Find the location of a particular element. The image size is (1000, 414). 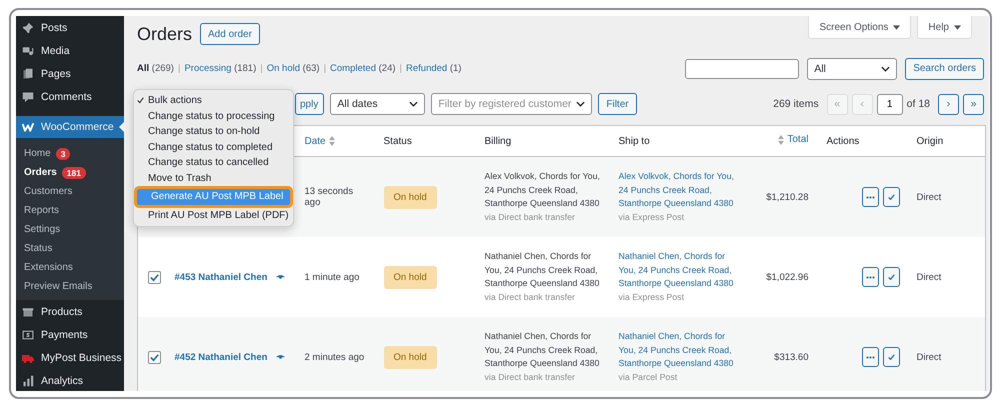

sidebar-item: Pages is located at coordinates (70, 73).